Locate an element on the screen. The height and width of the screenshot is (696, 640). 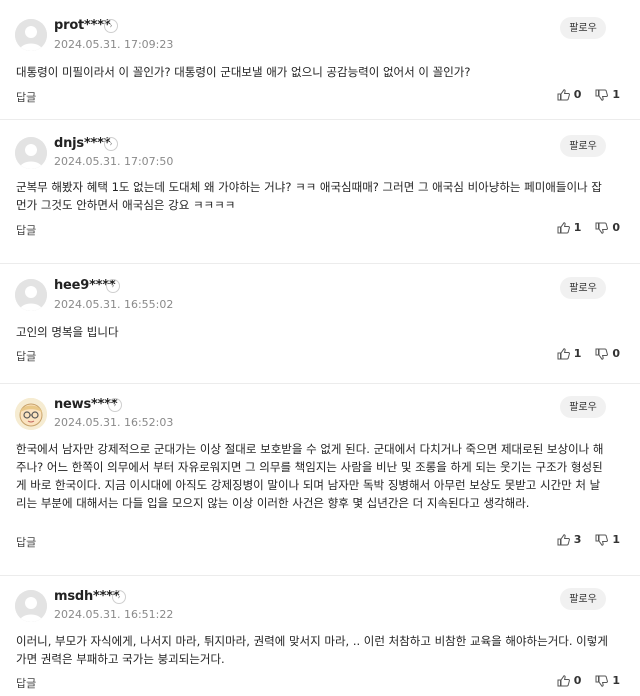
vote-group: 3 1 is located at coordinates (581, 539).